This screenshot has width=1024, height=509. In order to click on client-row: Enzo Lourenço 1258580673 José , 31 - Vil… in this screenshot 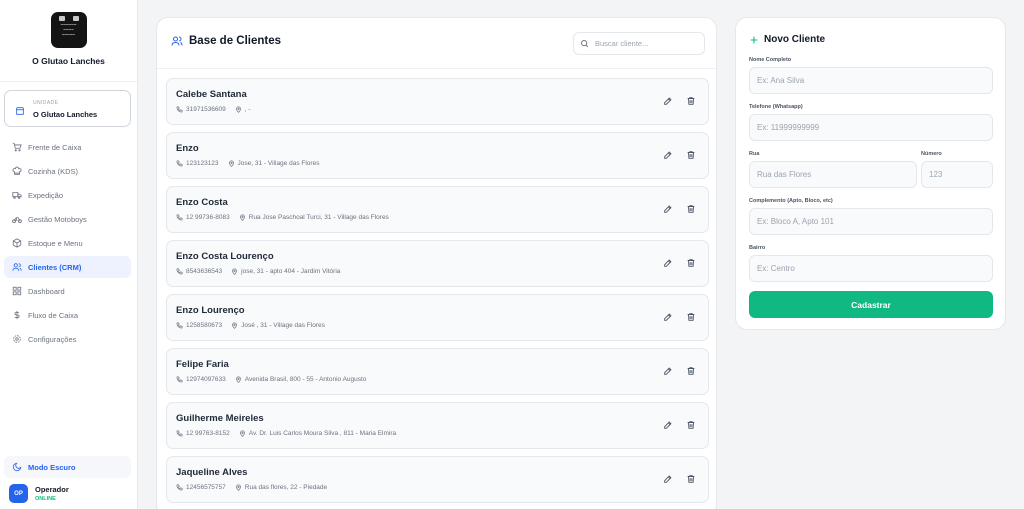, I will do `click(437, 317)`.